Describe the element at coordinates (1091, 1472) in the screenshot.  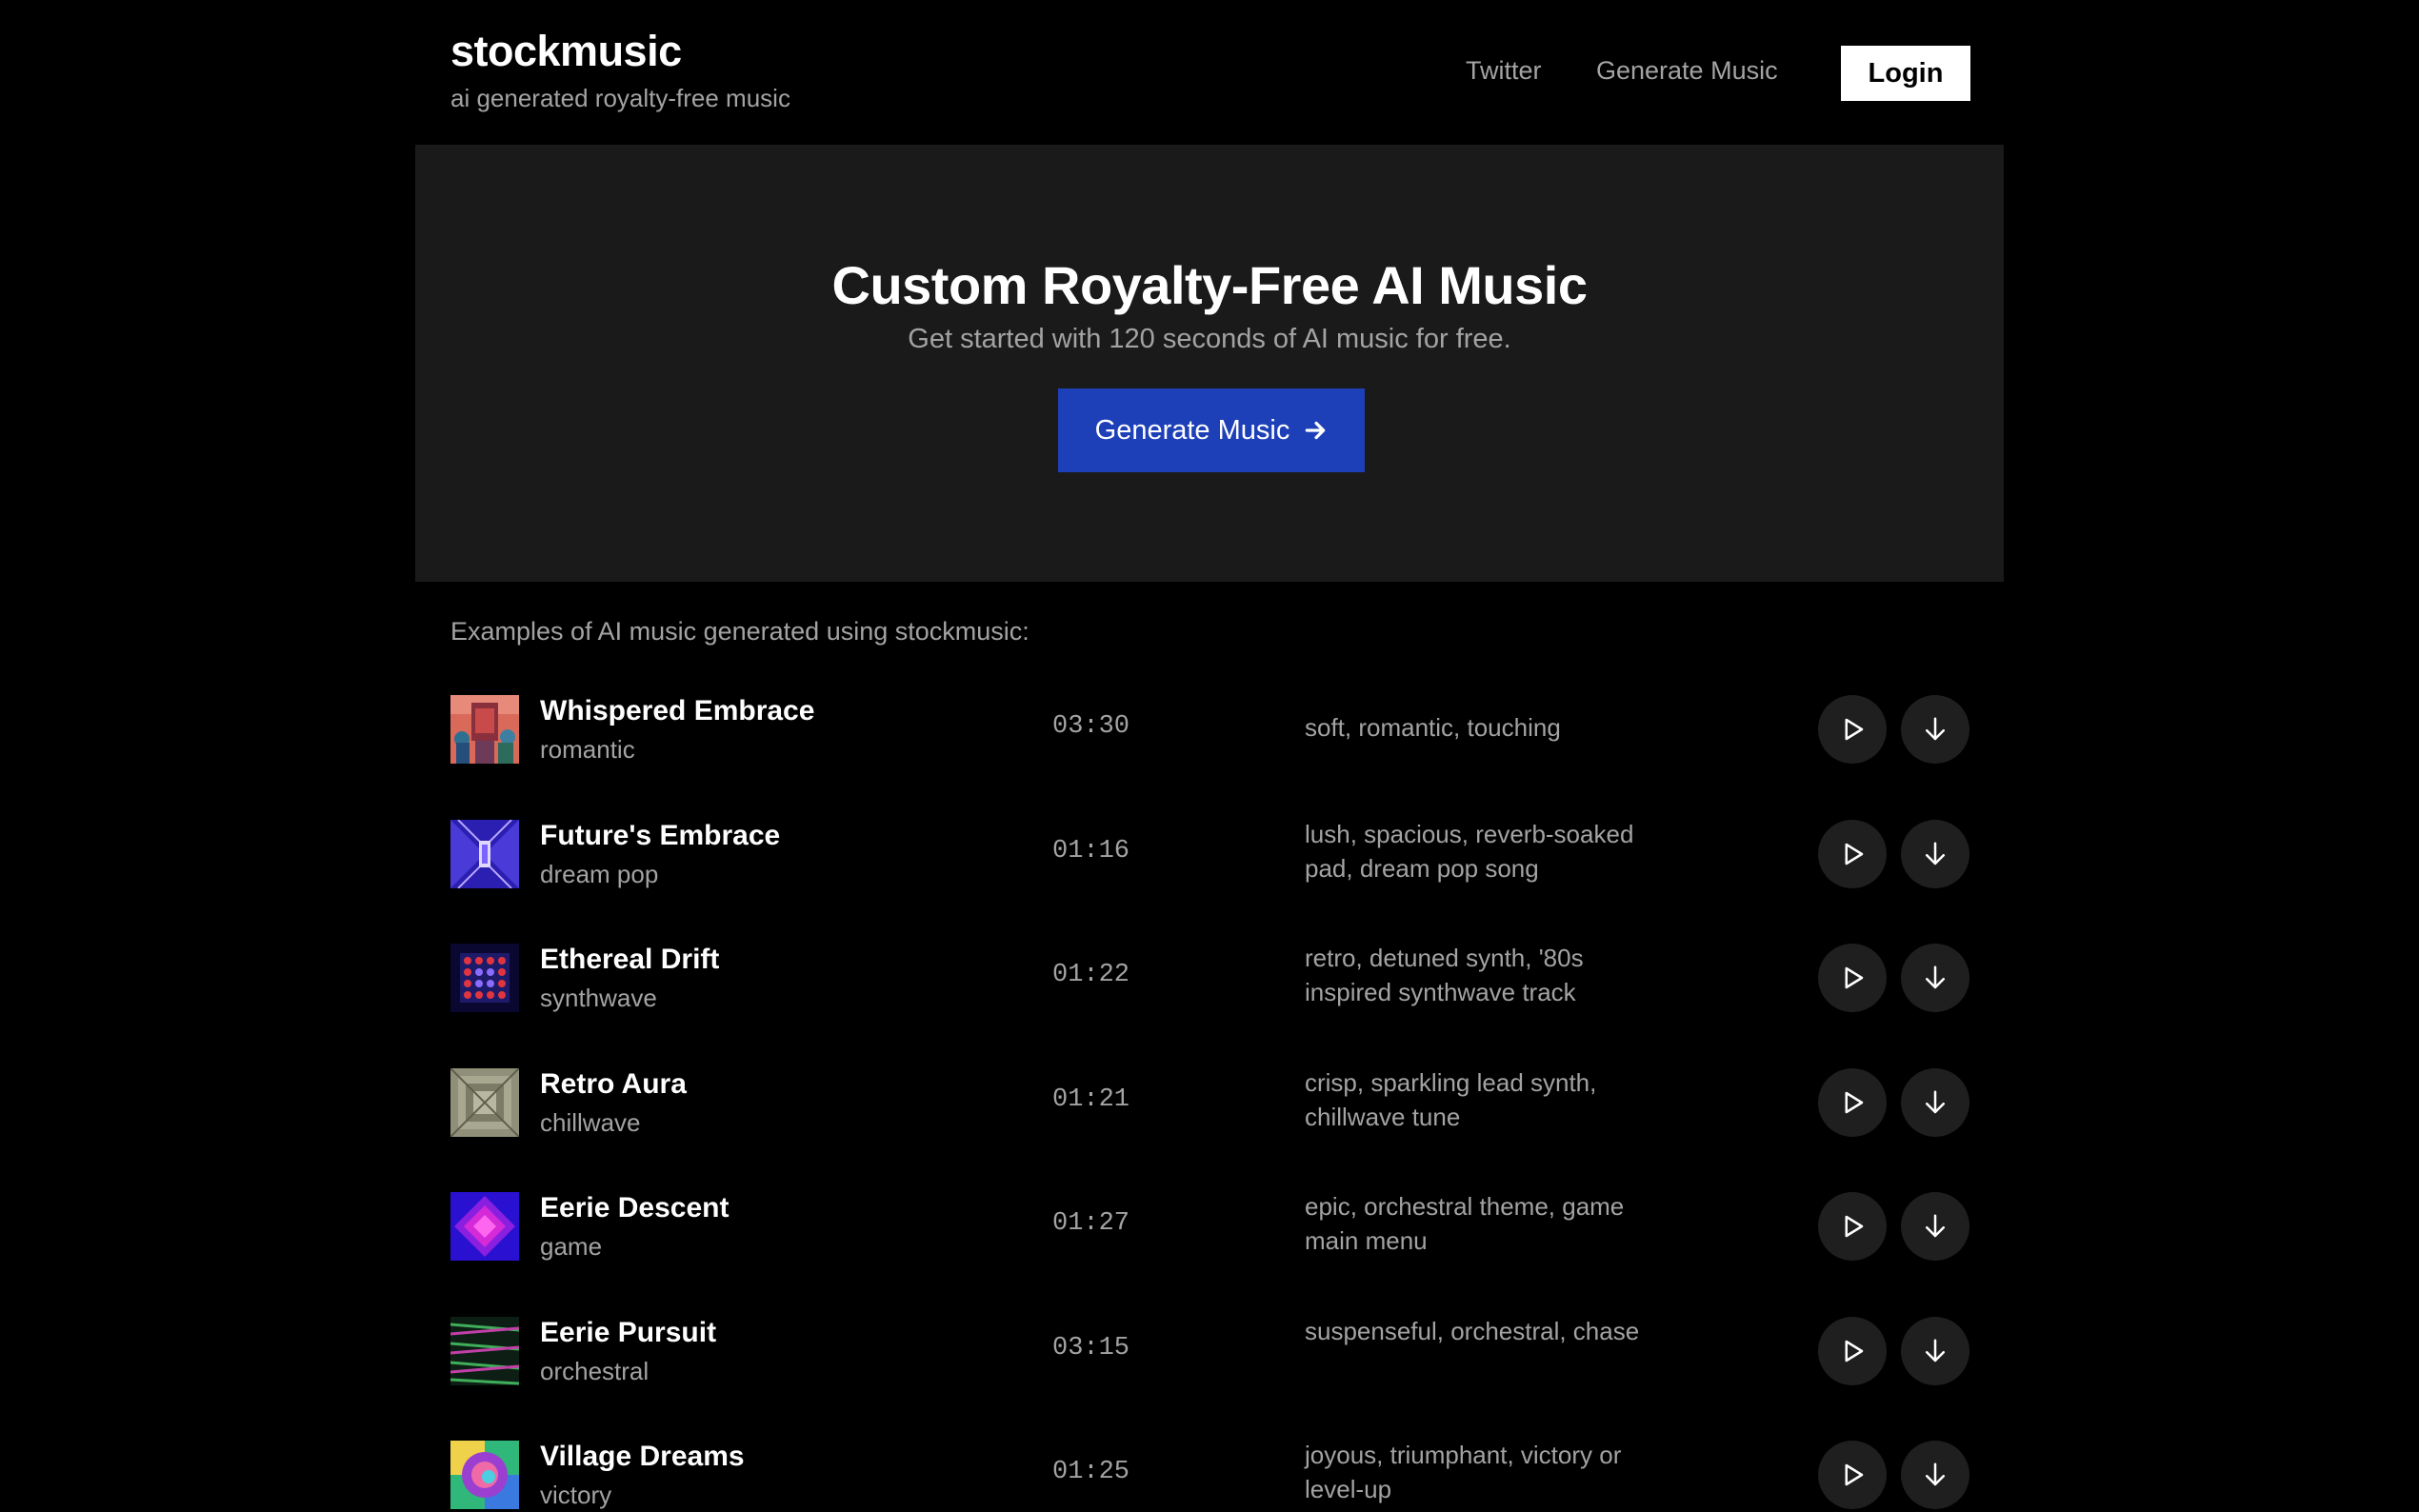
I see `track-duration: 01:25` at that location.